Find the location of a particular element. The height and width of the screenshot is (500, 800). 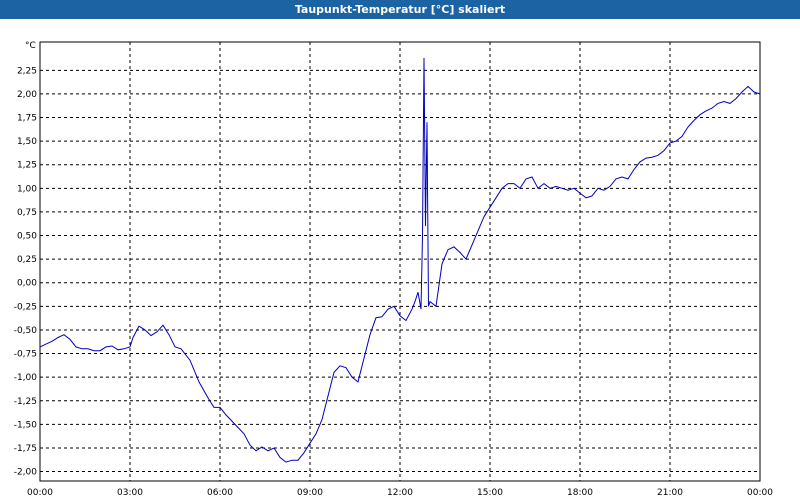

x-tick-time: 18:00 is located at coordinates (580, 493).